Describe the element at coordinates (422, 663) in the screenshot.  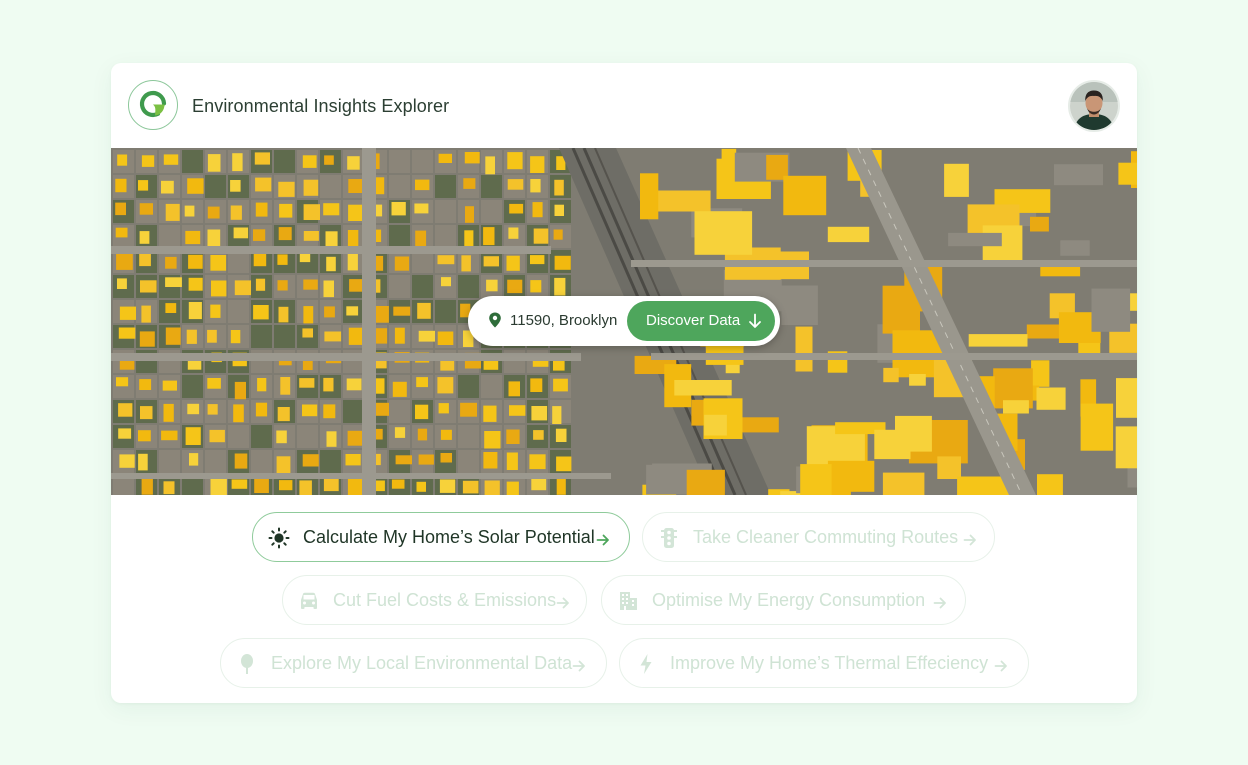
I see `action-chip-label: Explore My Local Environmental Data` at that location.